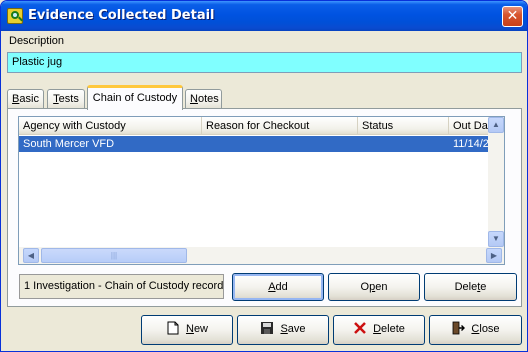 The image size is (528, 352). Describe the element at coordinates (471, 144) in the screenshot. I see `cell-out-date: 11/14/20` at that location.